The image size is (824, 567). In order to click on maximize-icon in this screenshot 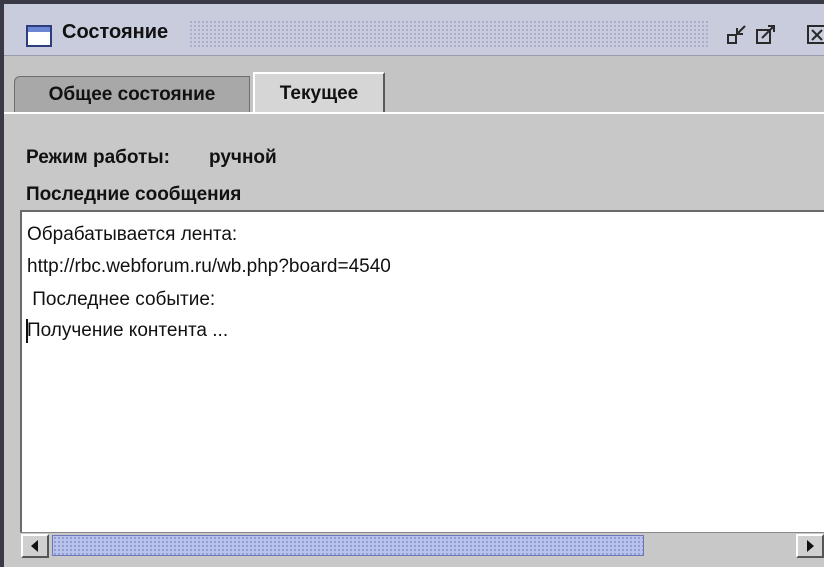, I will do `click(766, 35)`.